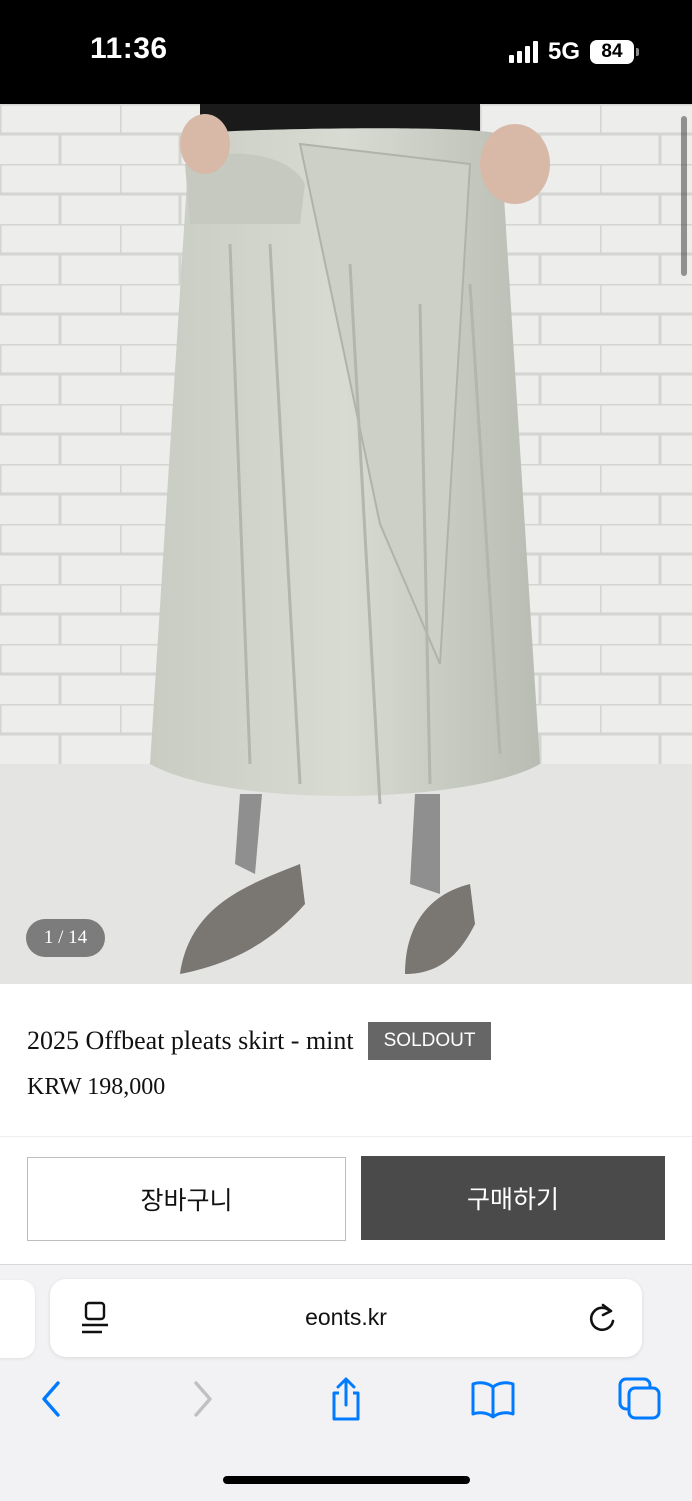 The image size is (692, 1501). Describe the element at coordinates (602, 1318) in the screenshot. I see `reload-icon` at that location.